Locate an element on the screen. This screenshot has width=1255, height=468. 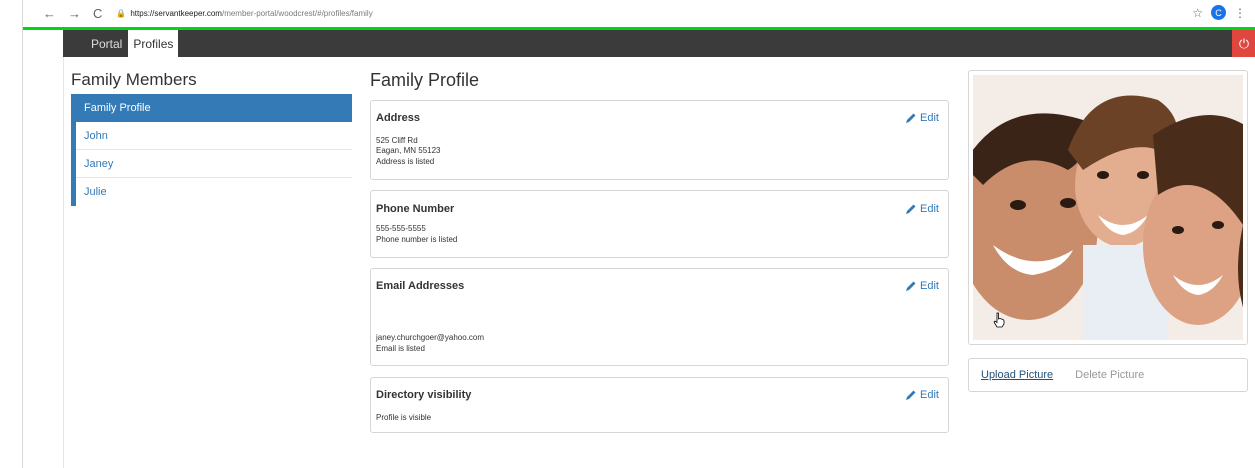
upload-picture-link: Upload Picture is located at coordinates (1017, 375).